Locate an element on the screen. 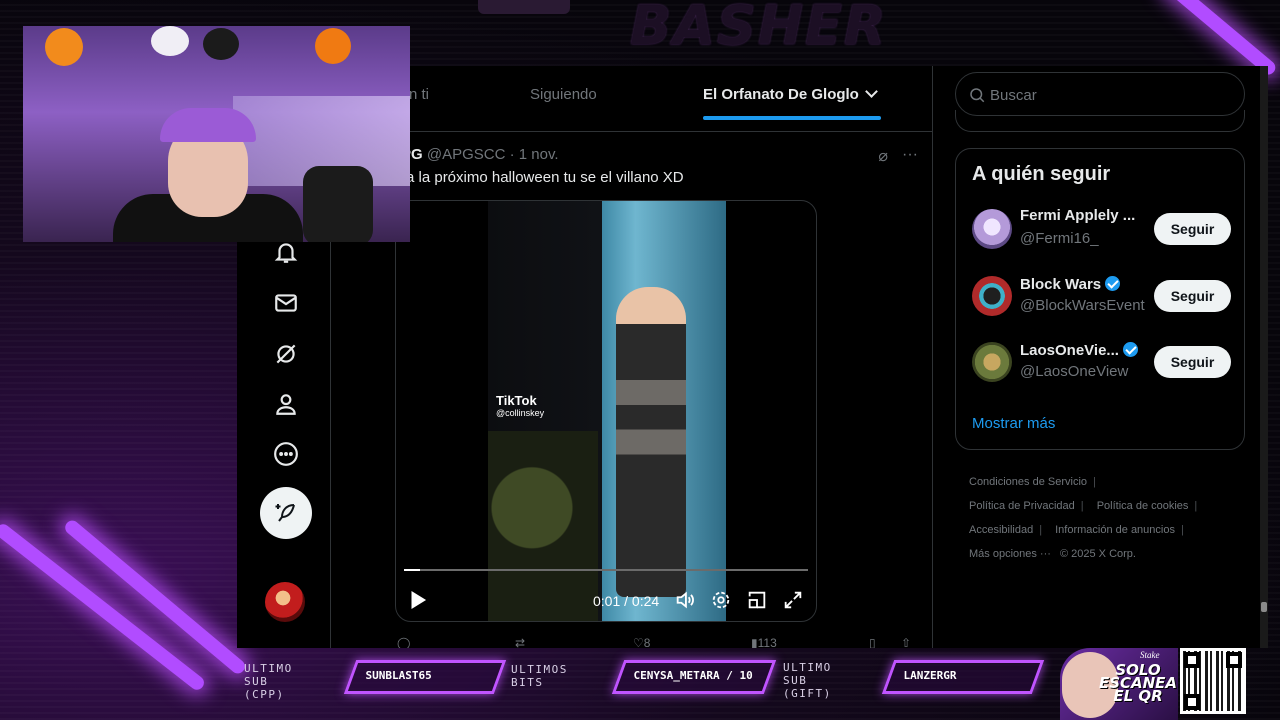 The image size is (1280, 720). volume-icon is located at coordinates (685, 600).